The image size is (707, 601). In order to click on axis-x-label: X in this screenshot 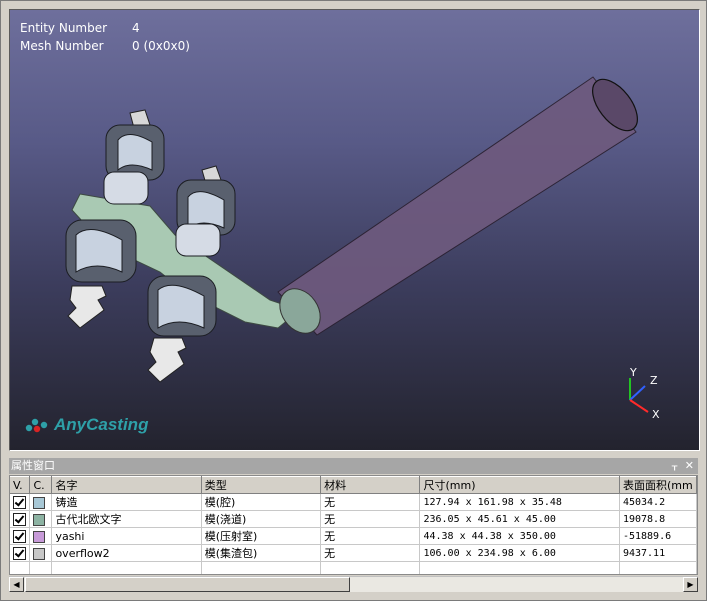, I will do `click(656, 414)`.